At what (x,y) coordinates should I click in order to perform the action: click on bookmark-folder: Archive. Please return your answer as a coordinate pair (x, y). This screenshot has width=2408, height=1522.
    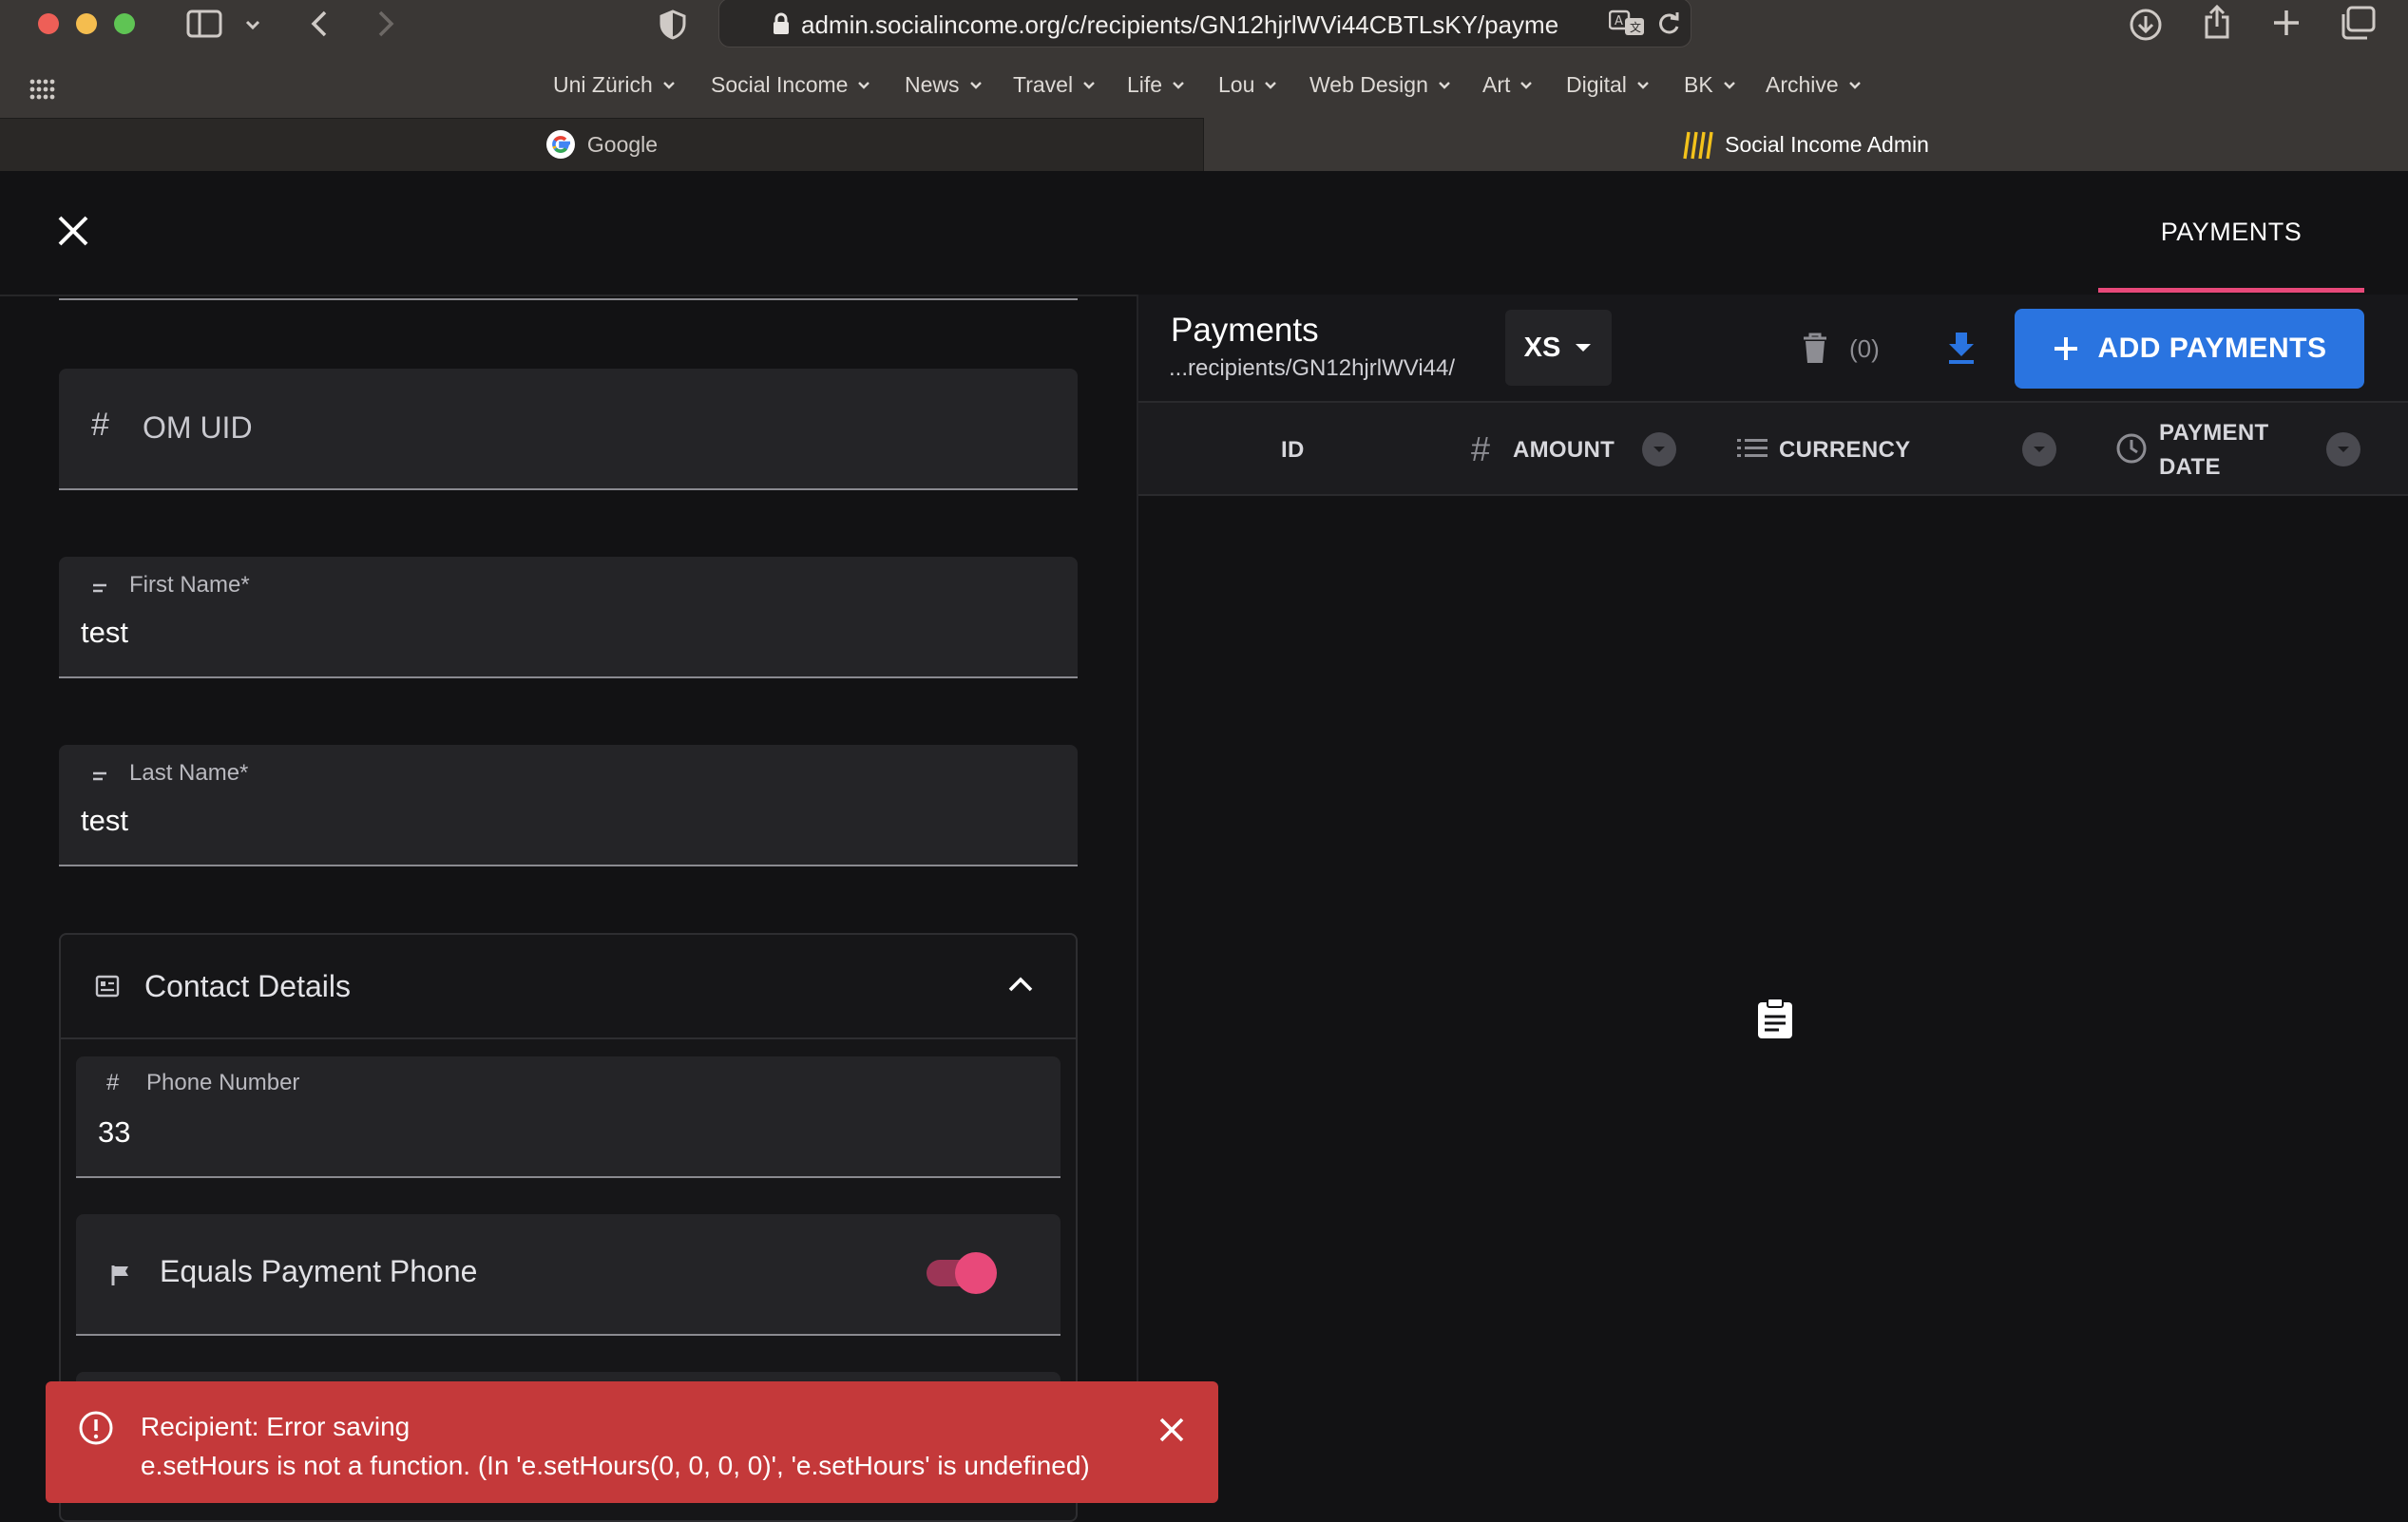
    Looking at the image, I should click on (1814, 85).